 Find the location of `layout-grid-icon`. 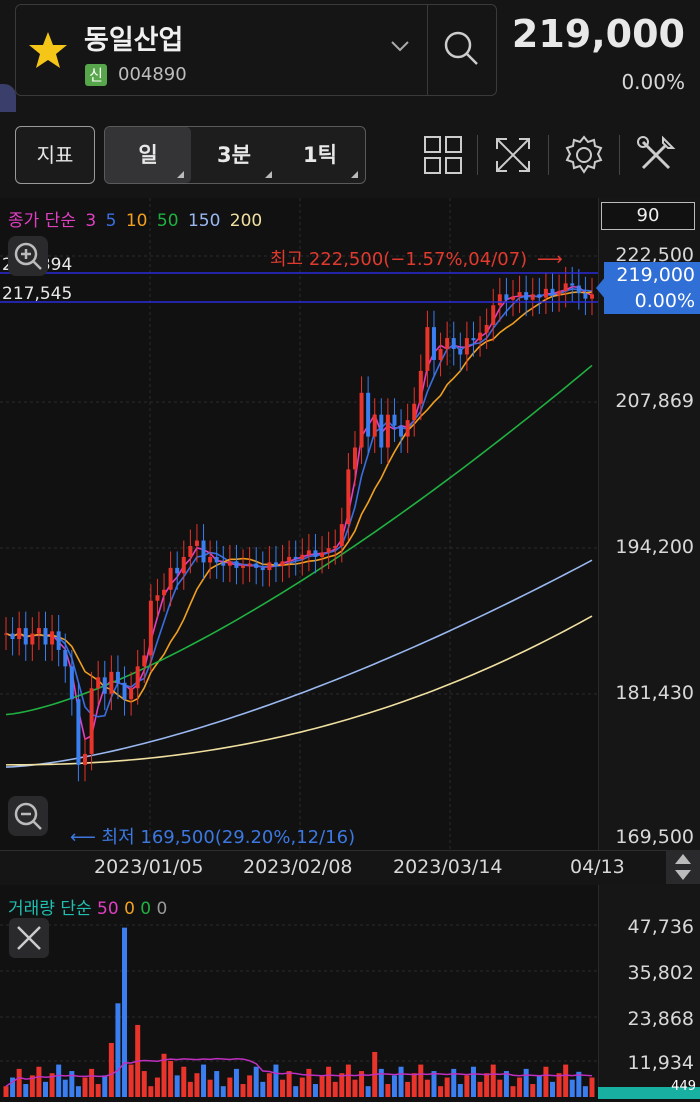

layout-grid-icon is located at coordinates (443, 155).